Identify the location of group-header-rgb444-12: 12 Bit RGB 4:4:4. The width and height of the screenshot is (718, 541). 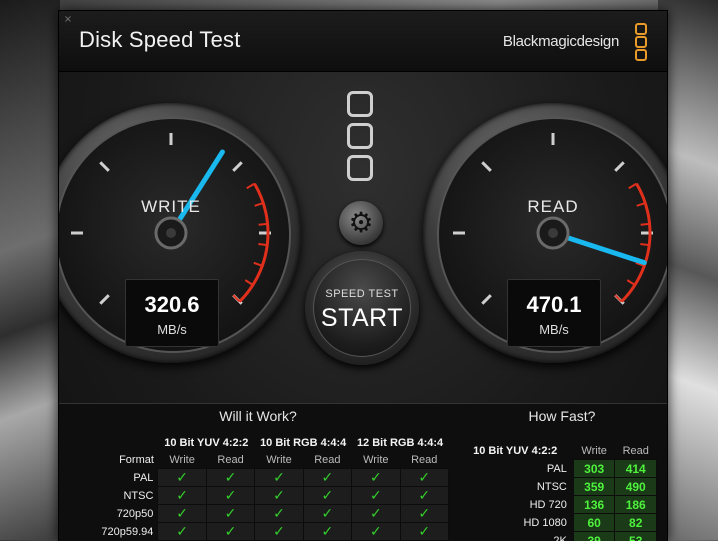
(400, 442).